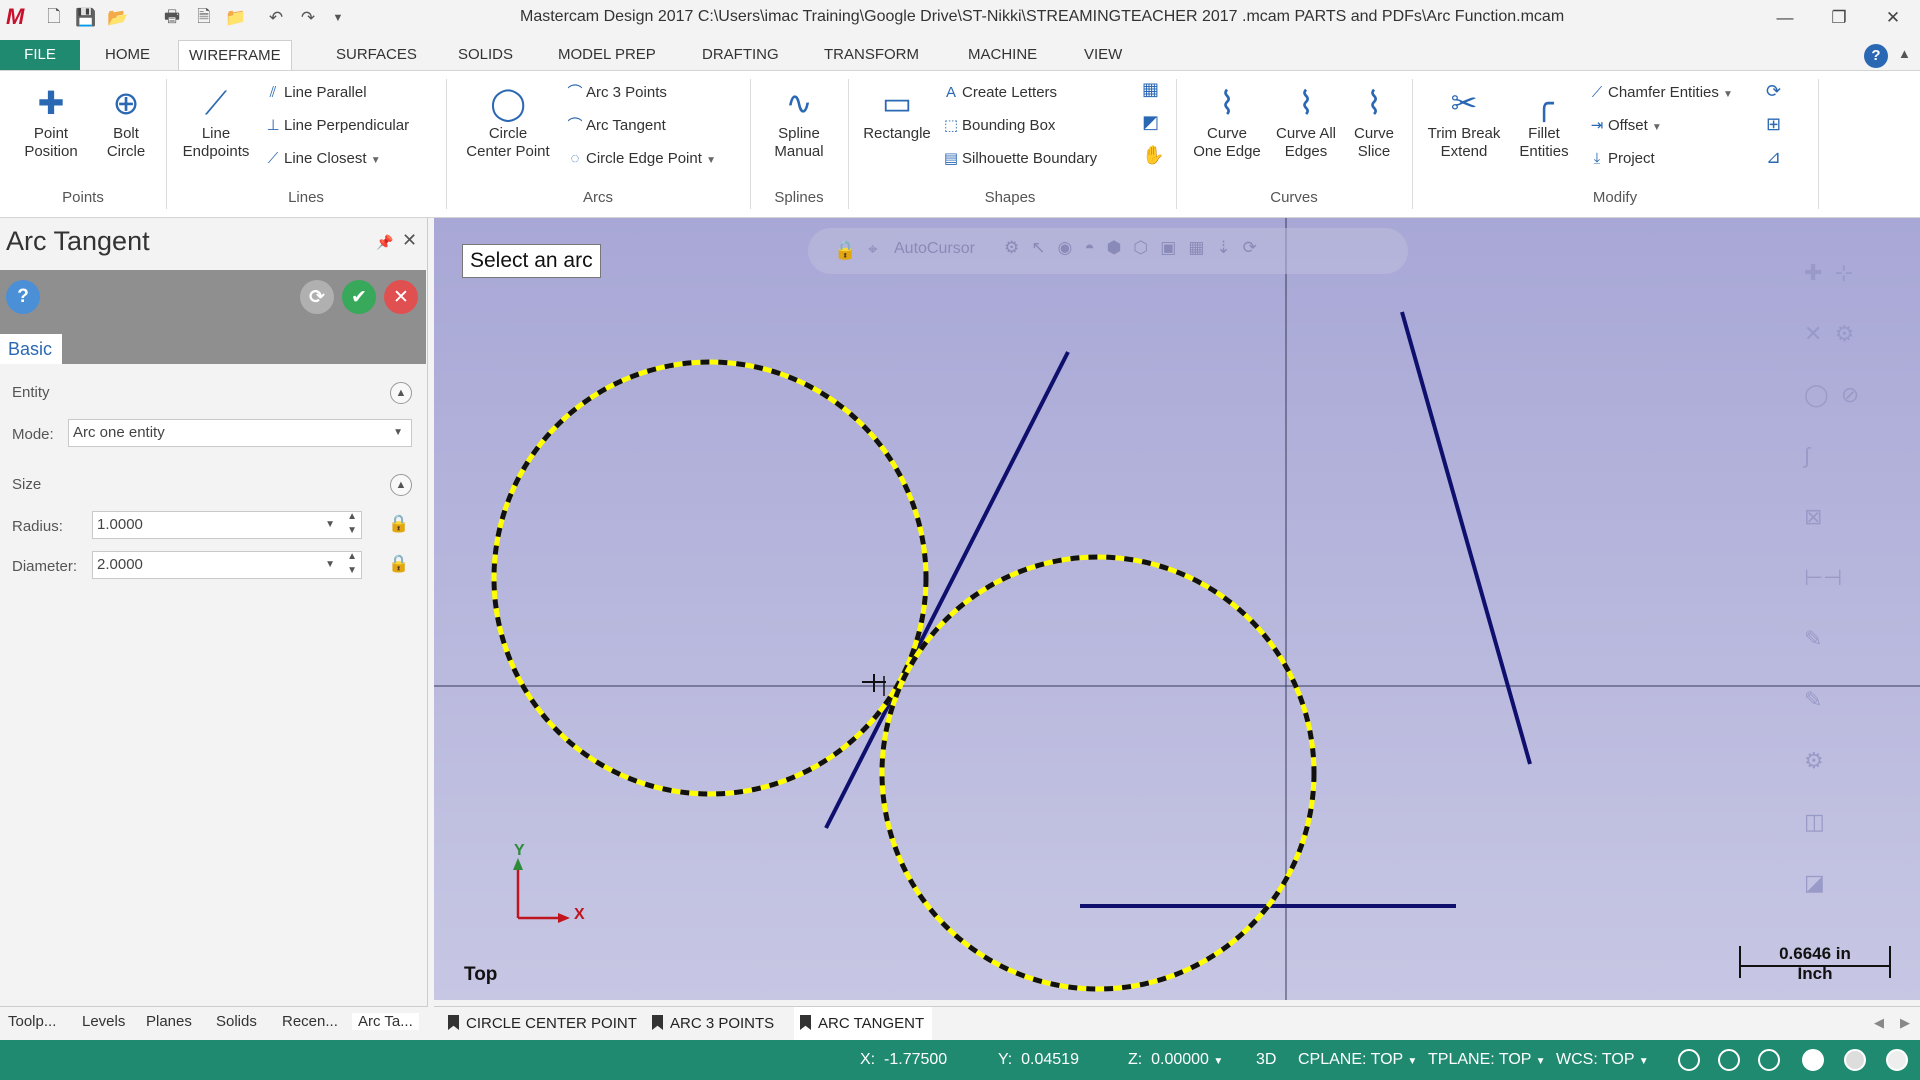 The height and width of the screenshot is (1080, 1920). Describe the element at coordinates (1854, 516) in the screenshot. I see `box-tool-icon: ⊠` at that location.